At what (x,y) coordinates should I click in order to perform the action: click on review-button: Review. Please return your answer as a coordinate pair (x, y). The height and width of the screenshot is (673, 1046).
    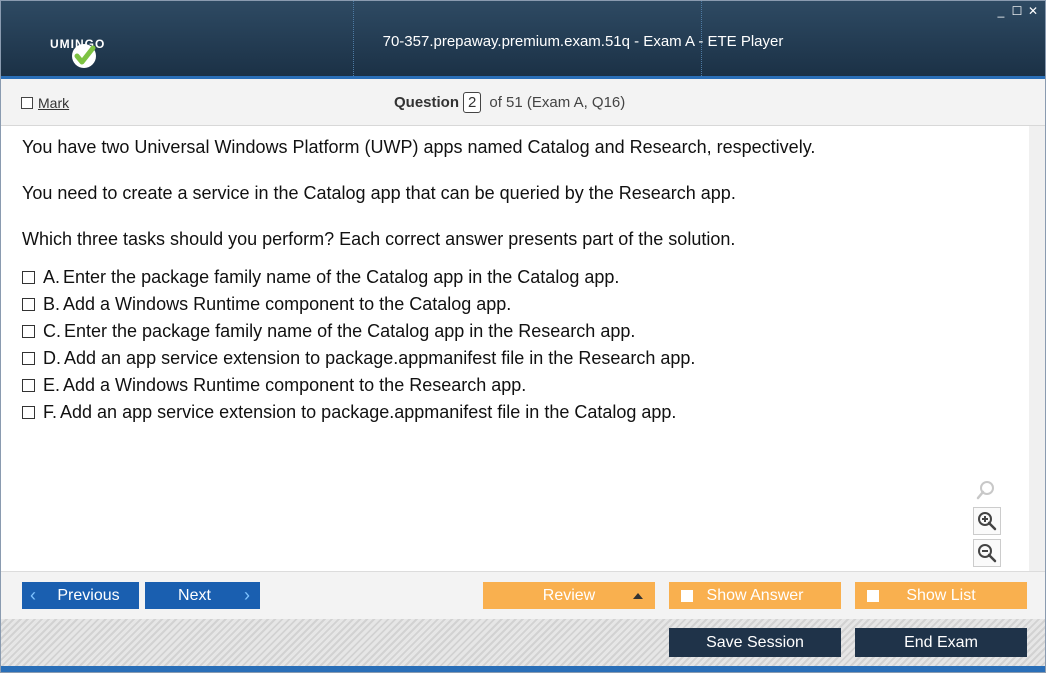
    Looking at the image, I should click on (569, 595).